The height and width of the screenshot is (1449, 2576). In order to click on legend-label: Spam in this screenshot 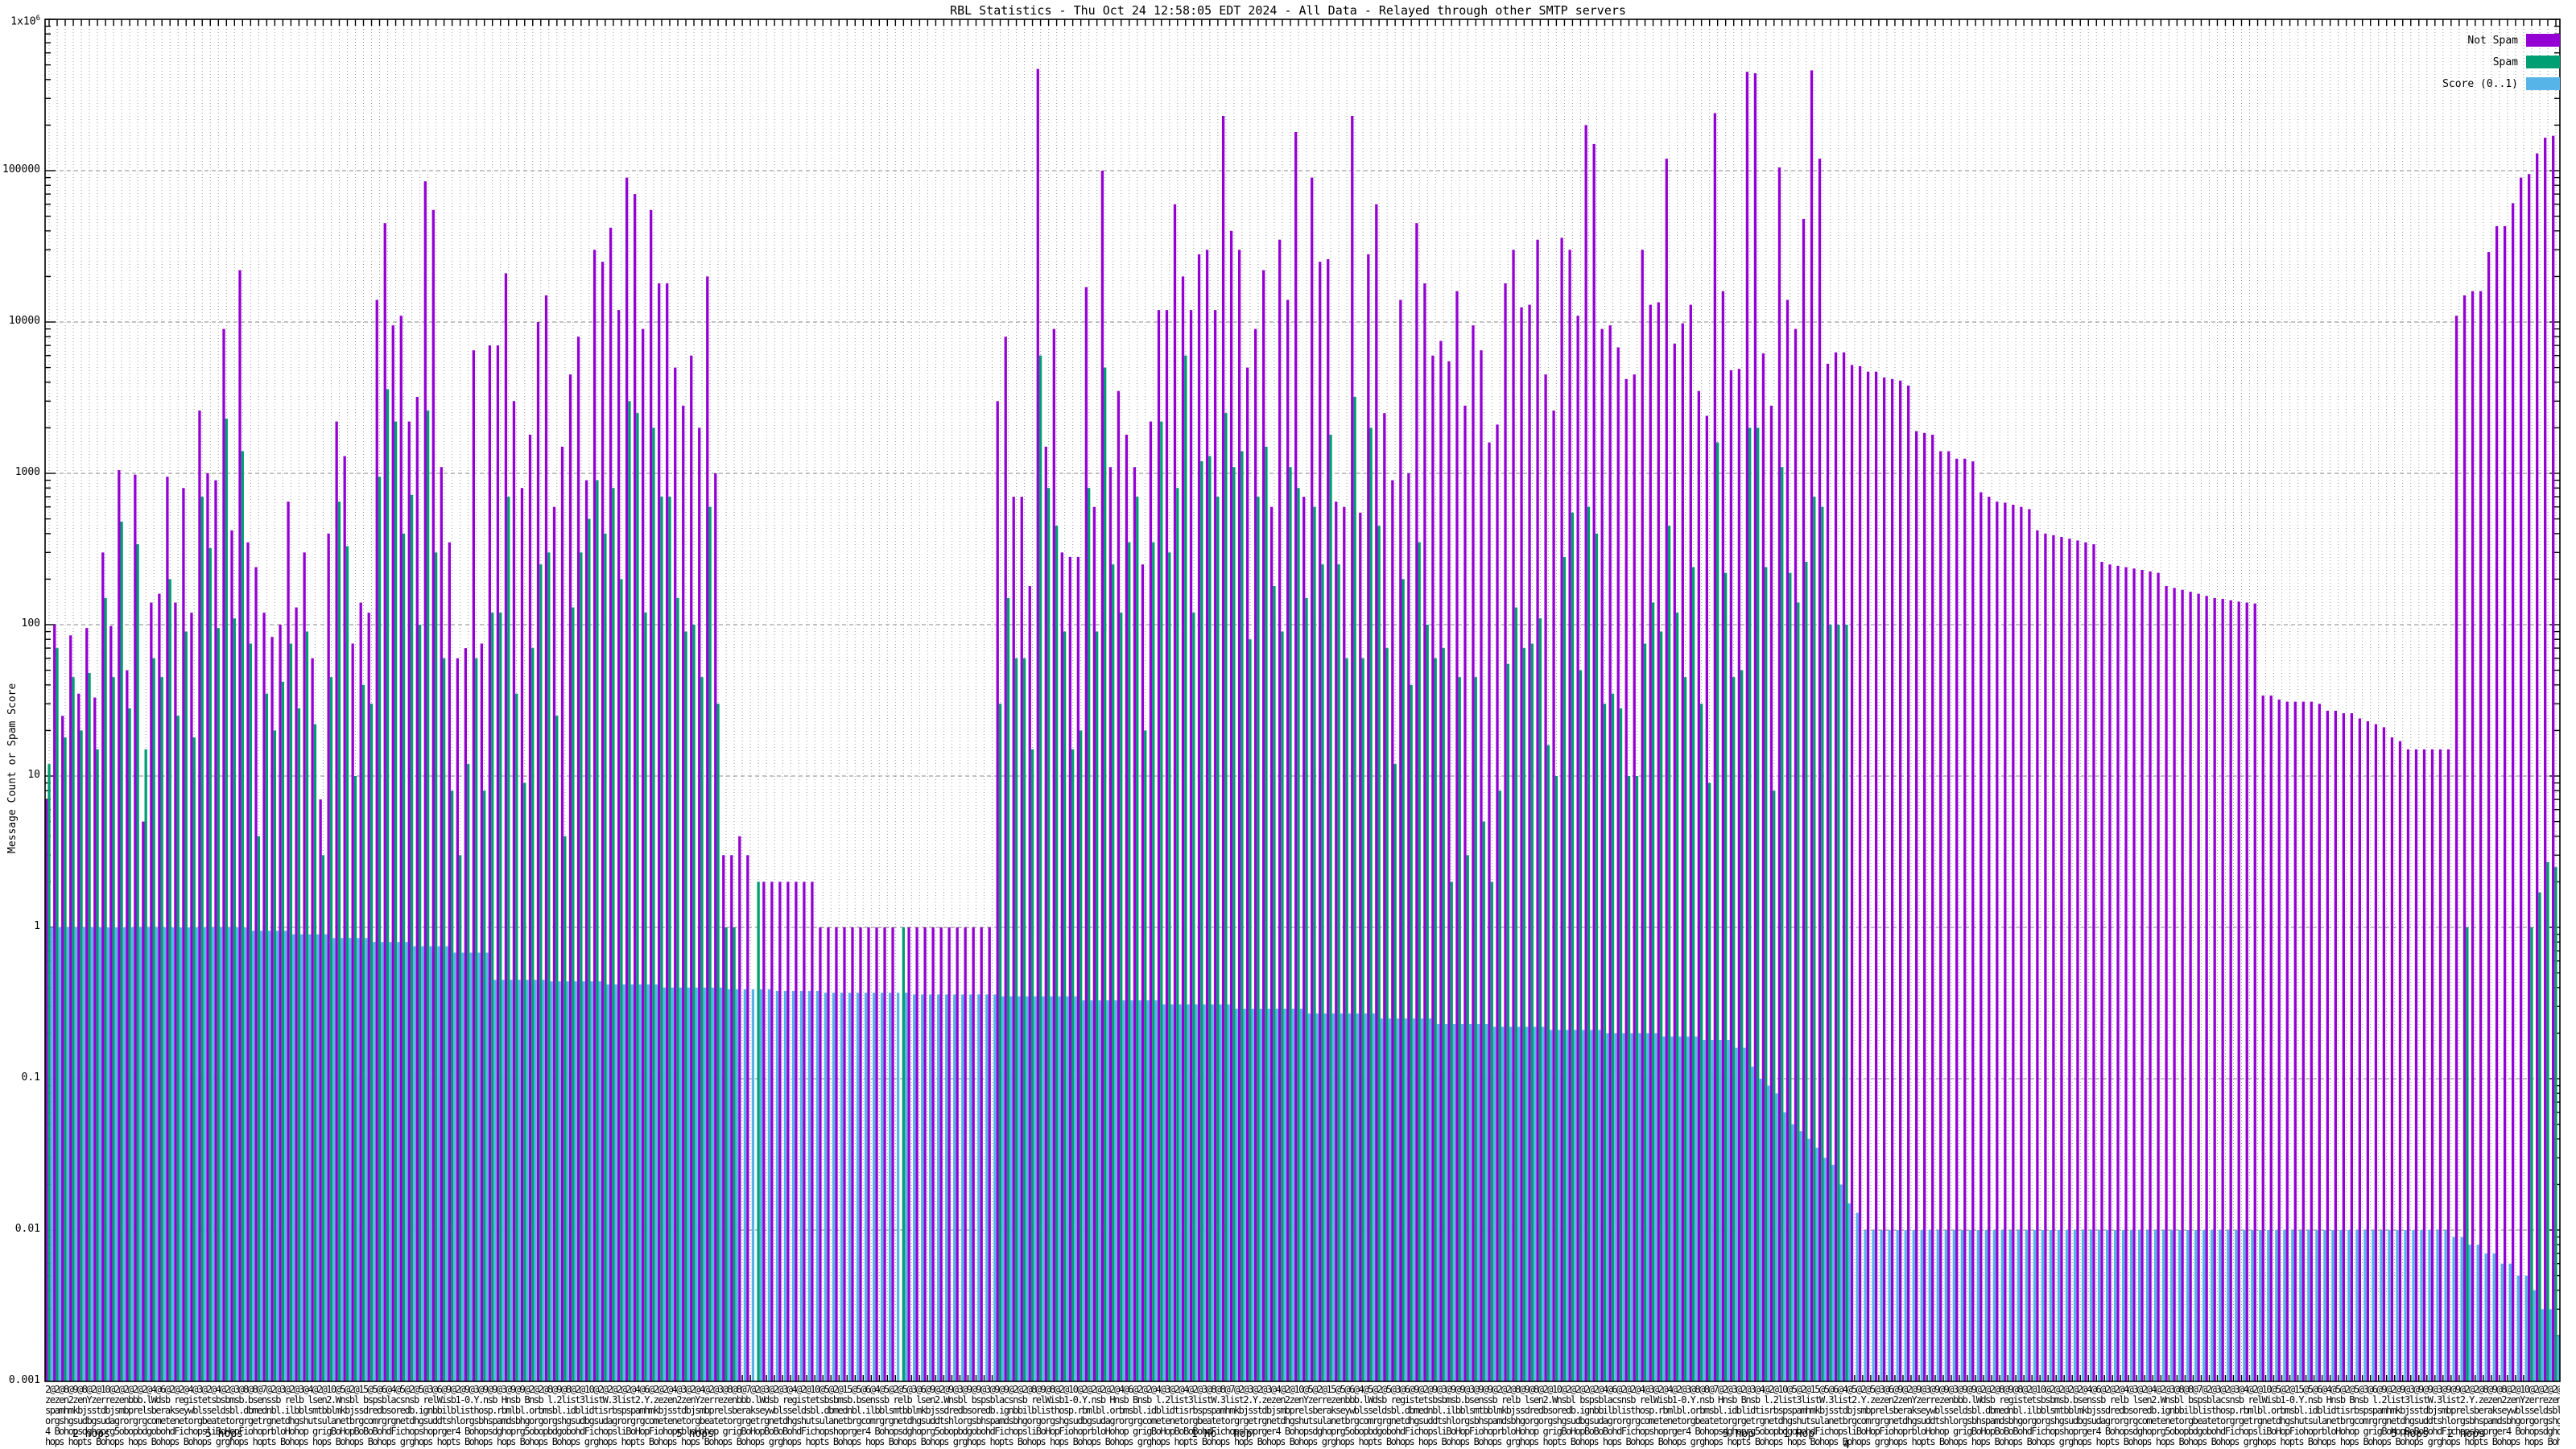, I will do `click(2505, 62)`.